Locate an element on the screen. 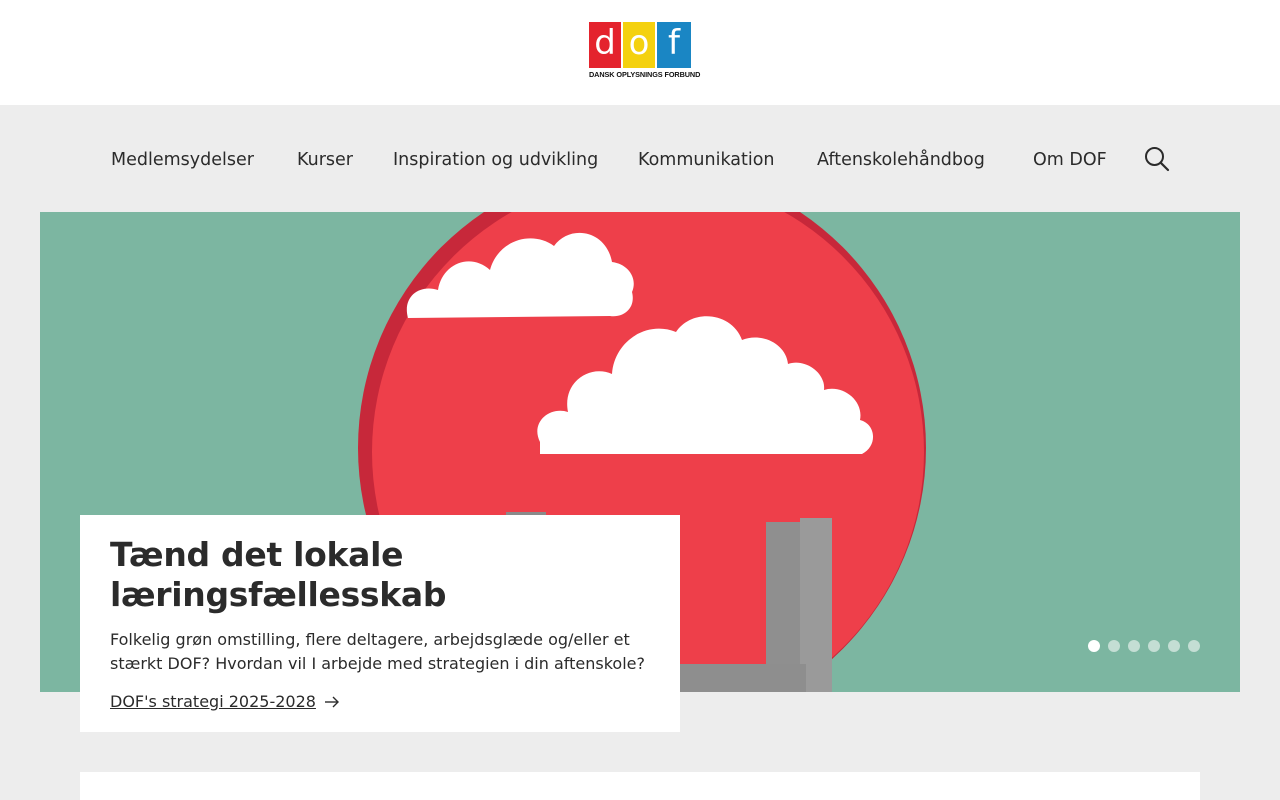 The image size is (1280, 800). logo-tile-d: d is located at coordinates (605, 45).